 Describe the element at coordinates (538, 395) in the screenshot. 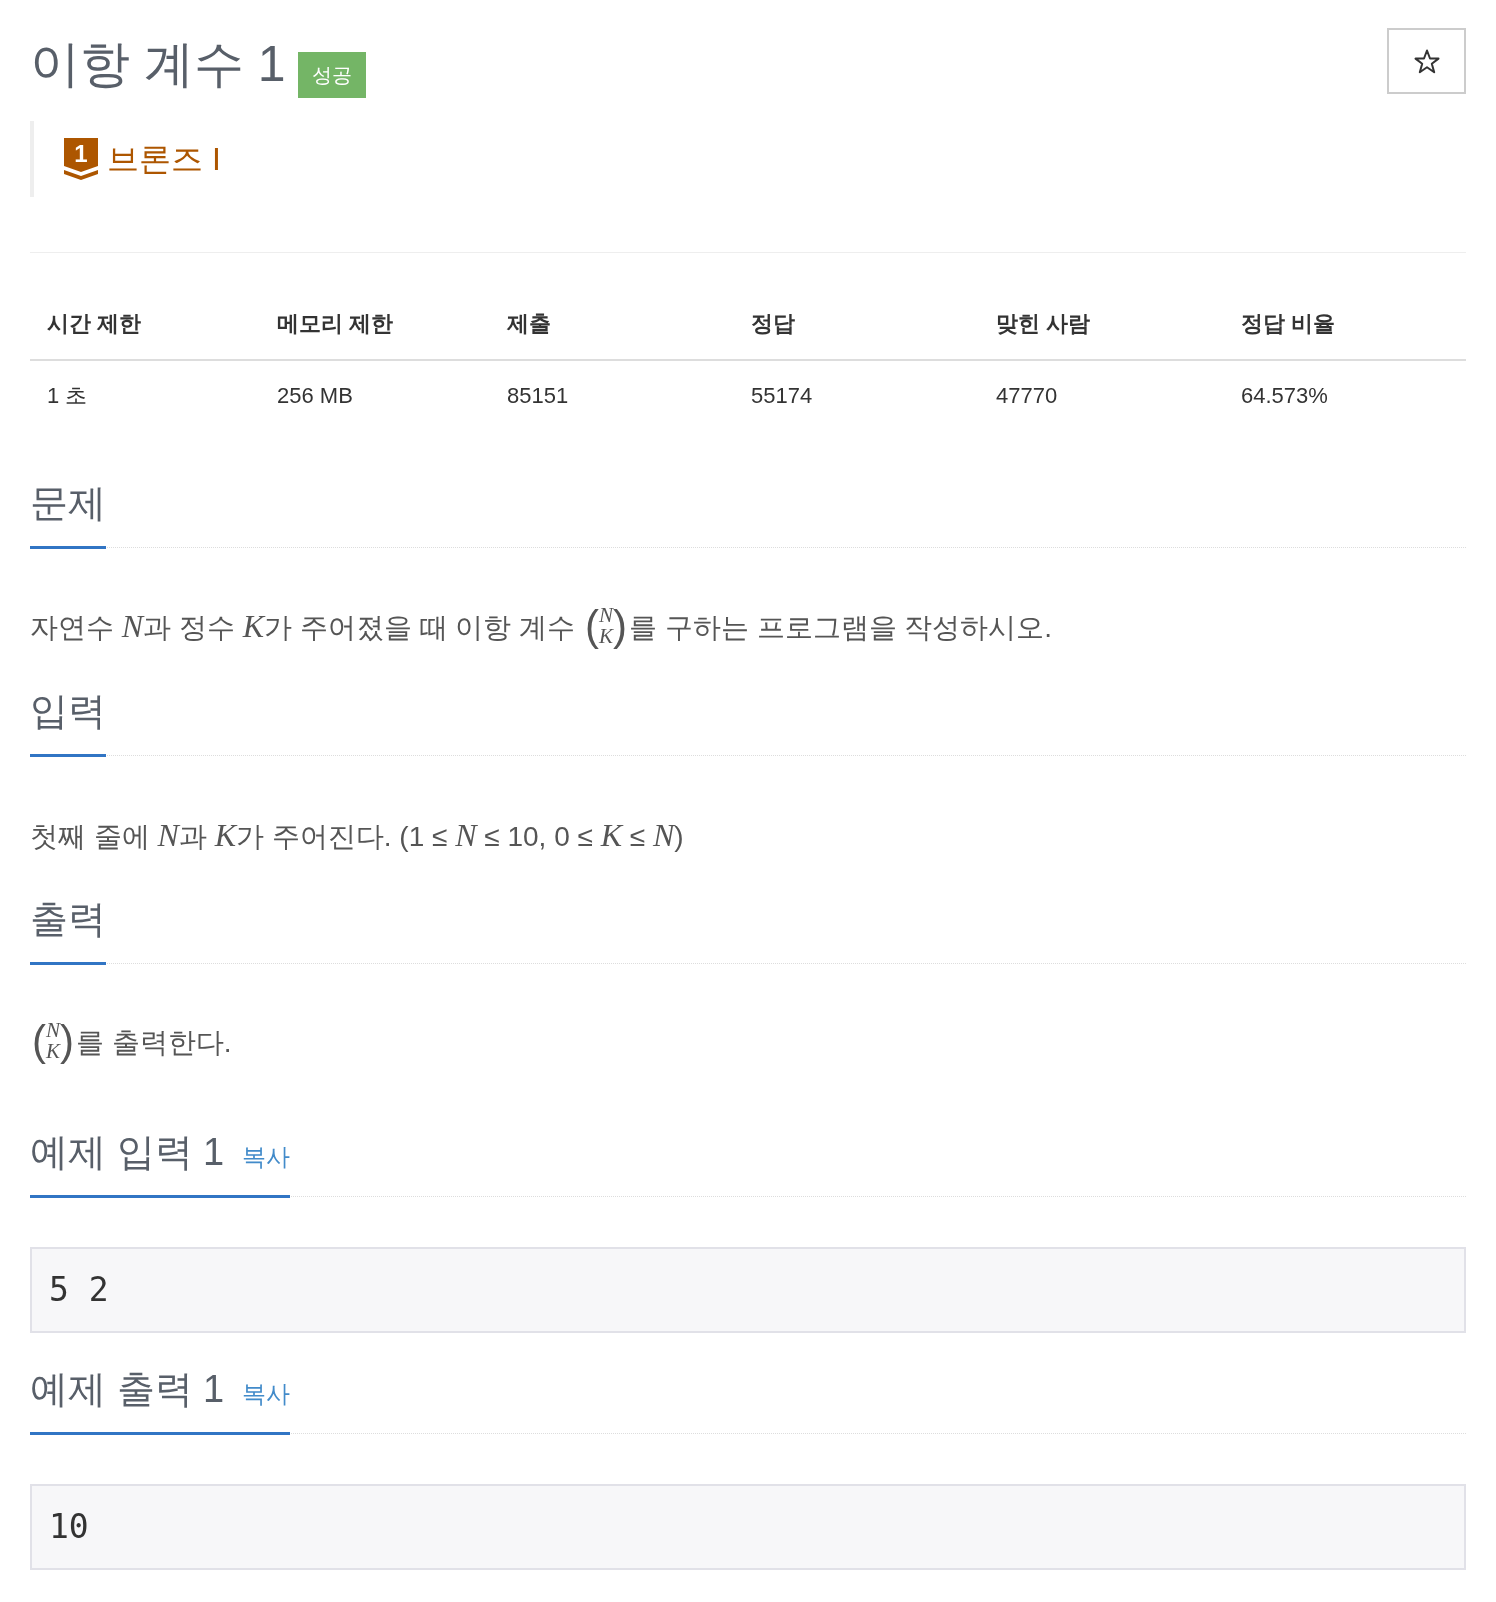

I see `table-cell: 85151` at that location.